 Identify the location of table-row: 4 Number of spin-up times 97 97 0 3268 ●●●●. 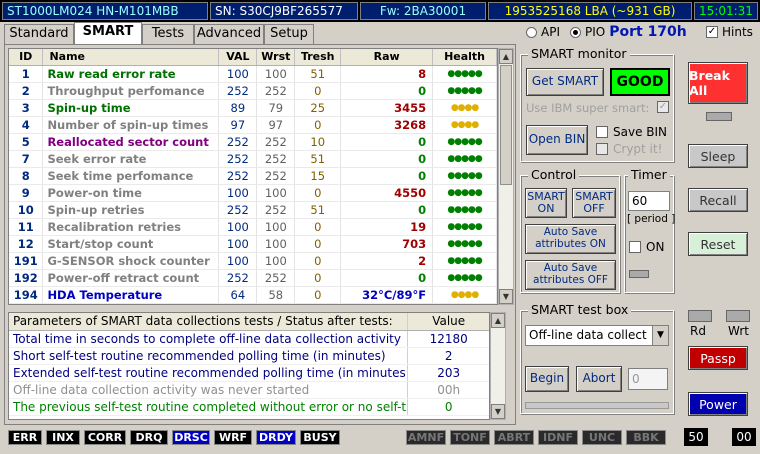
(253, 125).